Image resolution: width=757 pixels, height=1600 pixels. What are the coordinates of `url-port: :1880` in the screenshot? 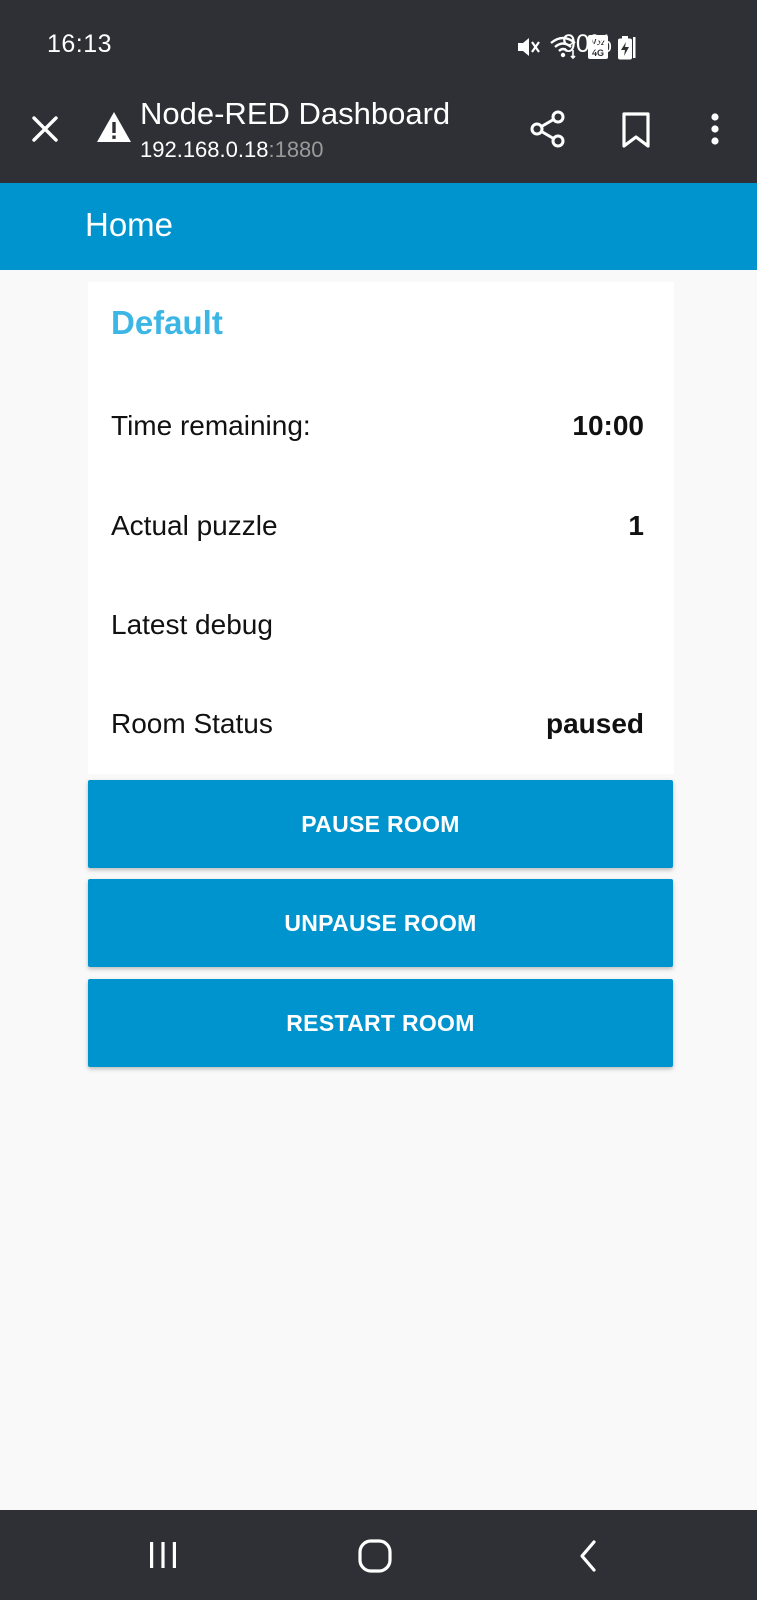 It's located at (296, 149).